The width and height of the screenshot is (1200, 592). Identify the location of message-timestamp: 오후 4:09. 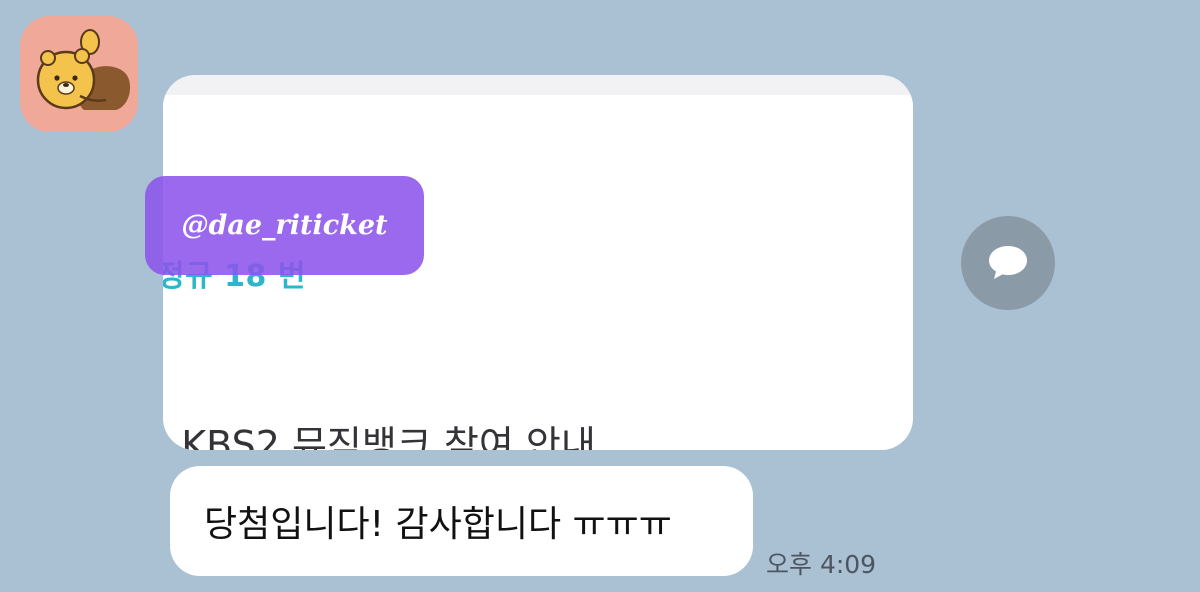
(821, 564).